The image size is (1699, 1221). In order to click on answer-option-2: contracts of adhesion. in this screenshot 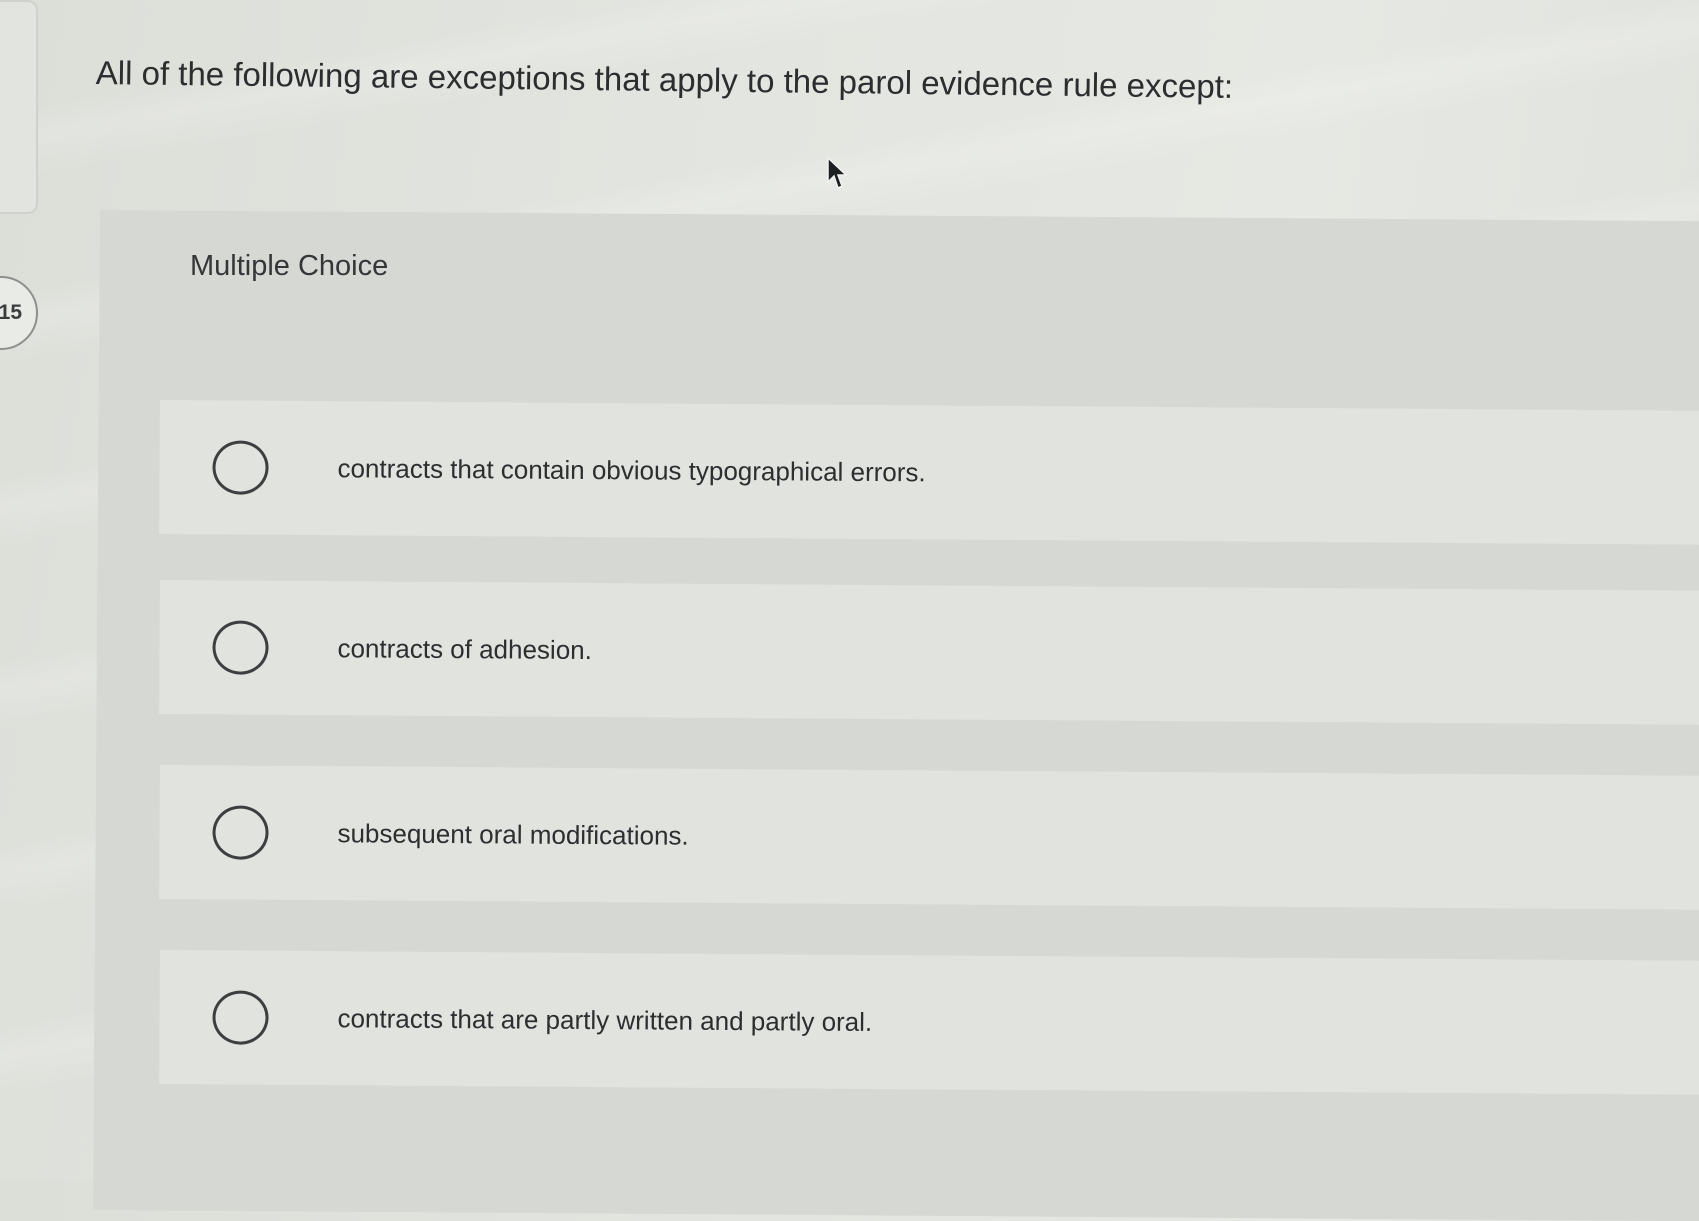, I will do `click(929, 652)`.